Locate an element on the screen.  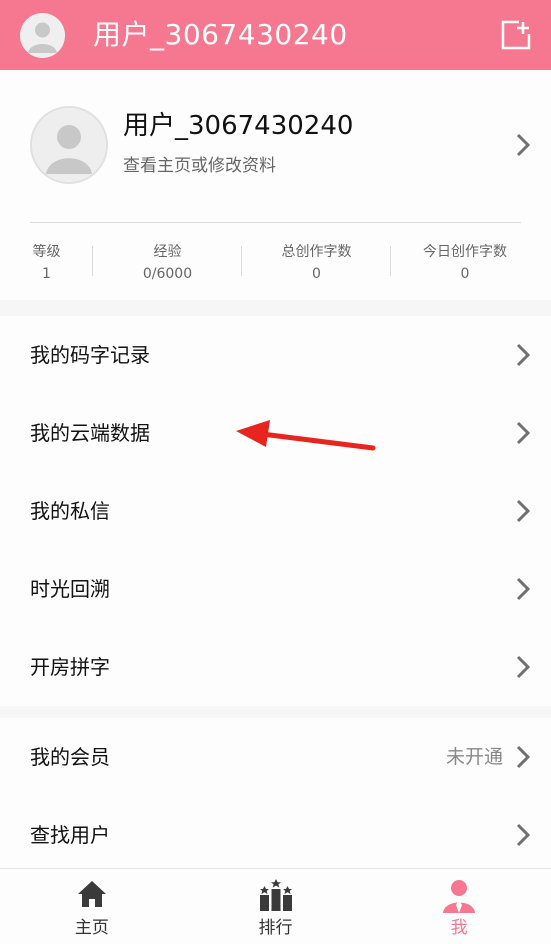
stats-row: 等级 1 经验 0/6000 总创作字数 0 今日创作字数 0 is located at coordinates (275, 264).